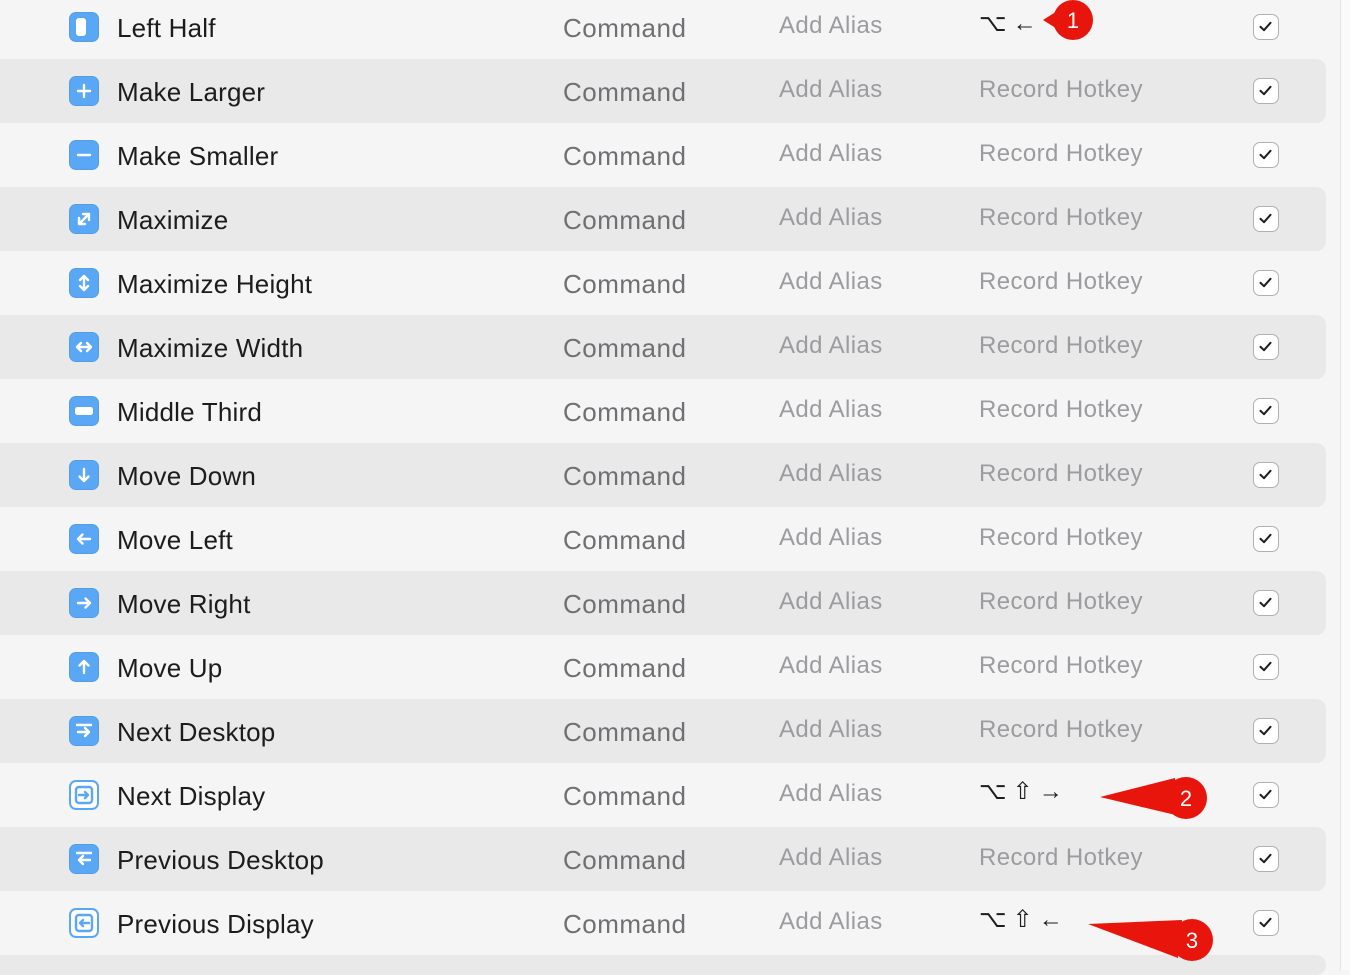 This screenshot has height=975, width=1350. What do you see at coordinates (84, 219) in the screenshot?
I see `expand-diagonal-icon` at bounding box center [84, 219].